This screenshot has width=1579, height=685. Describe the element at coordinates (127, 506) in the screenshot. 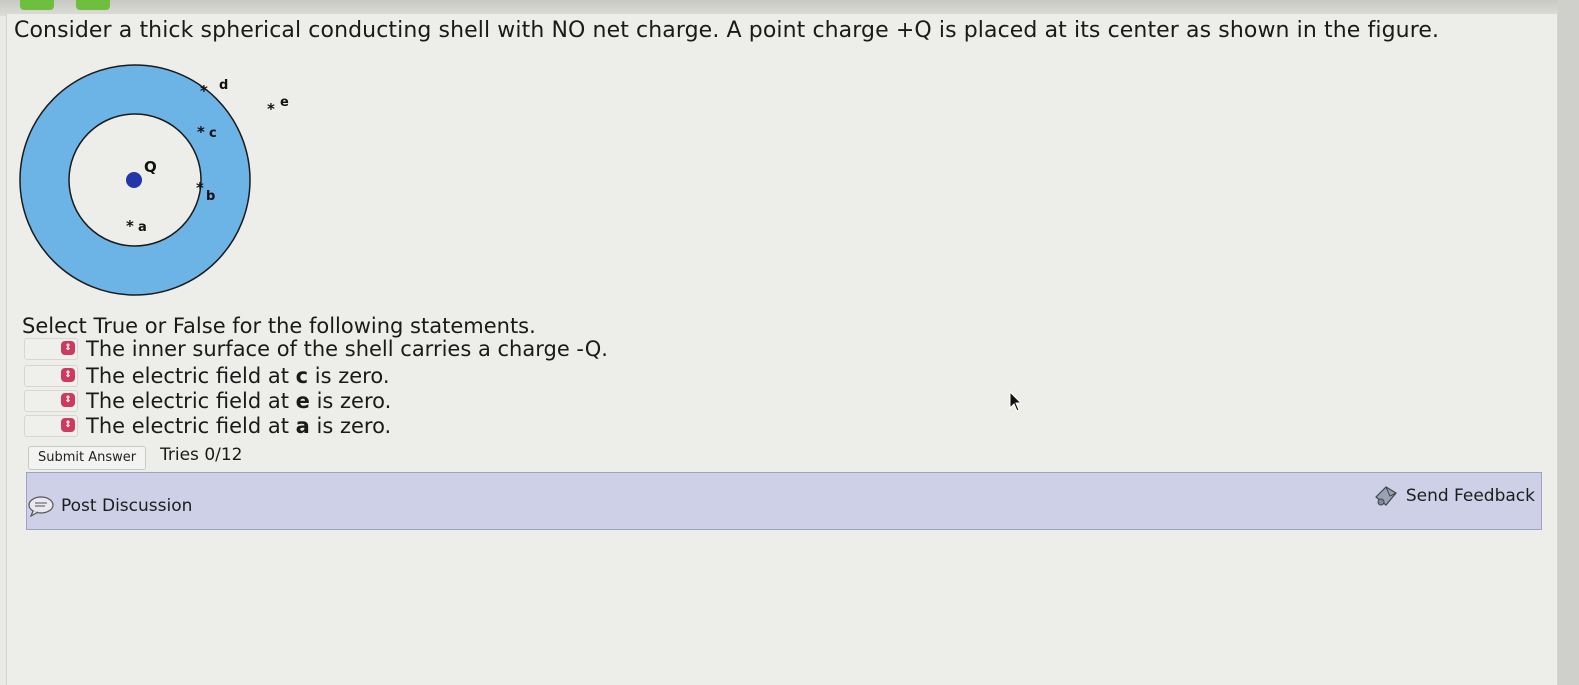

I see `post-discussion-label: Post Discussion` at that location.